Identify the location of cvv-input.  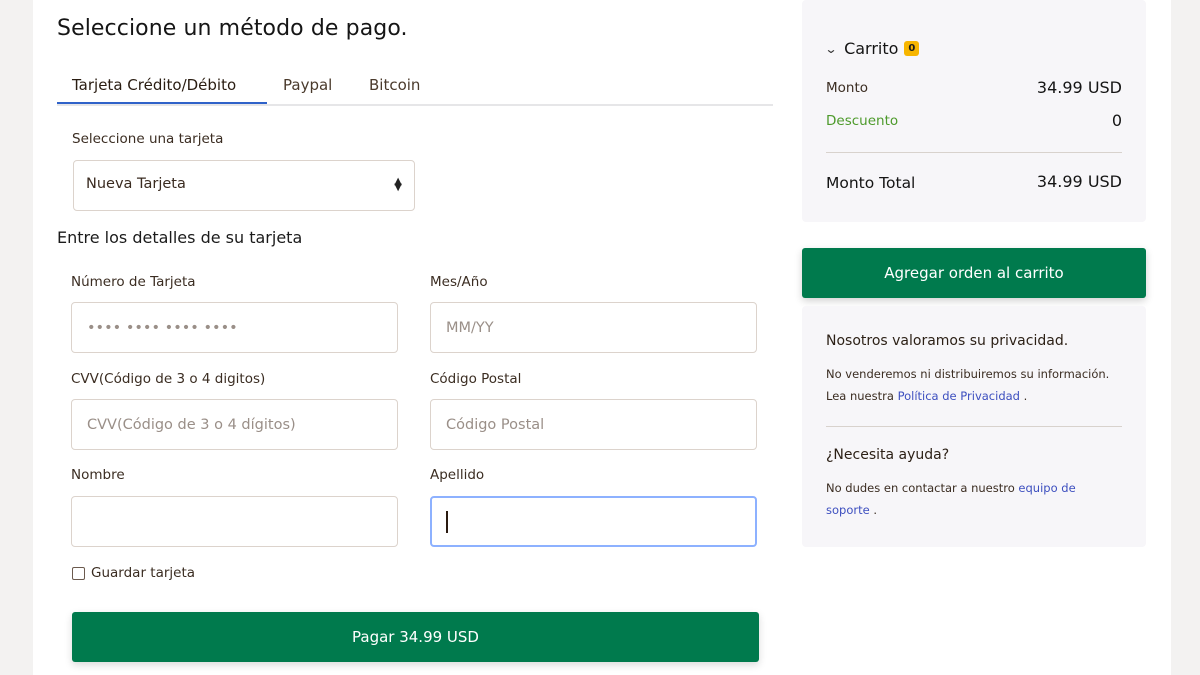
(234, 424).